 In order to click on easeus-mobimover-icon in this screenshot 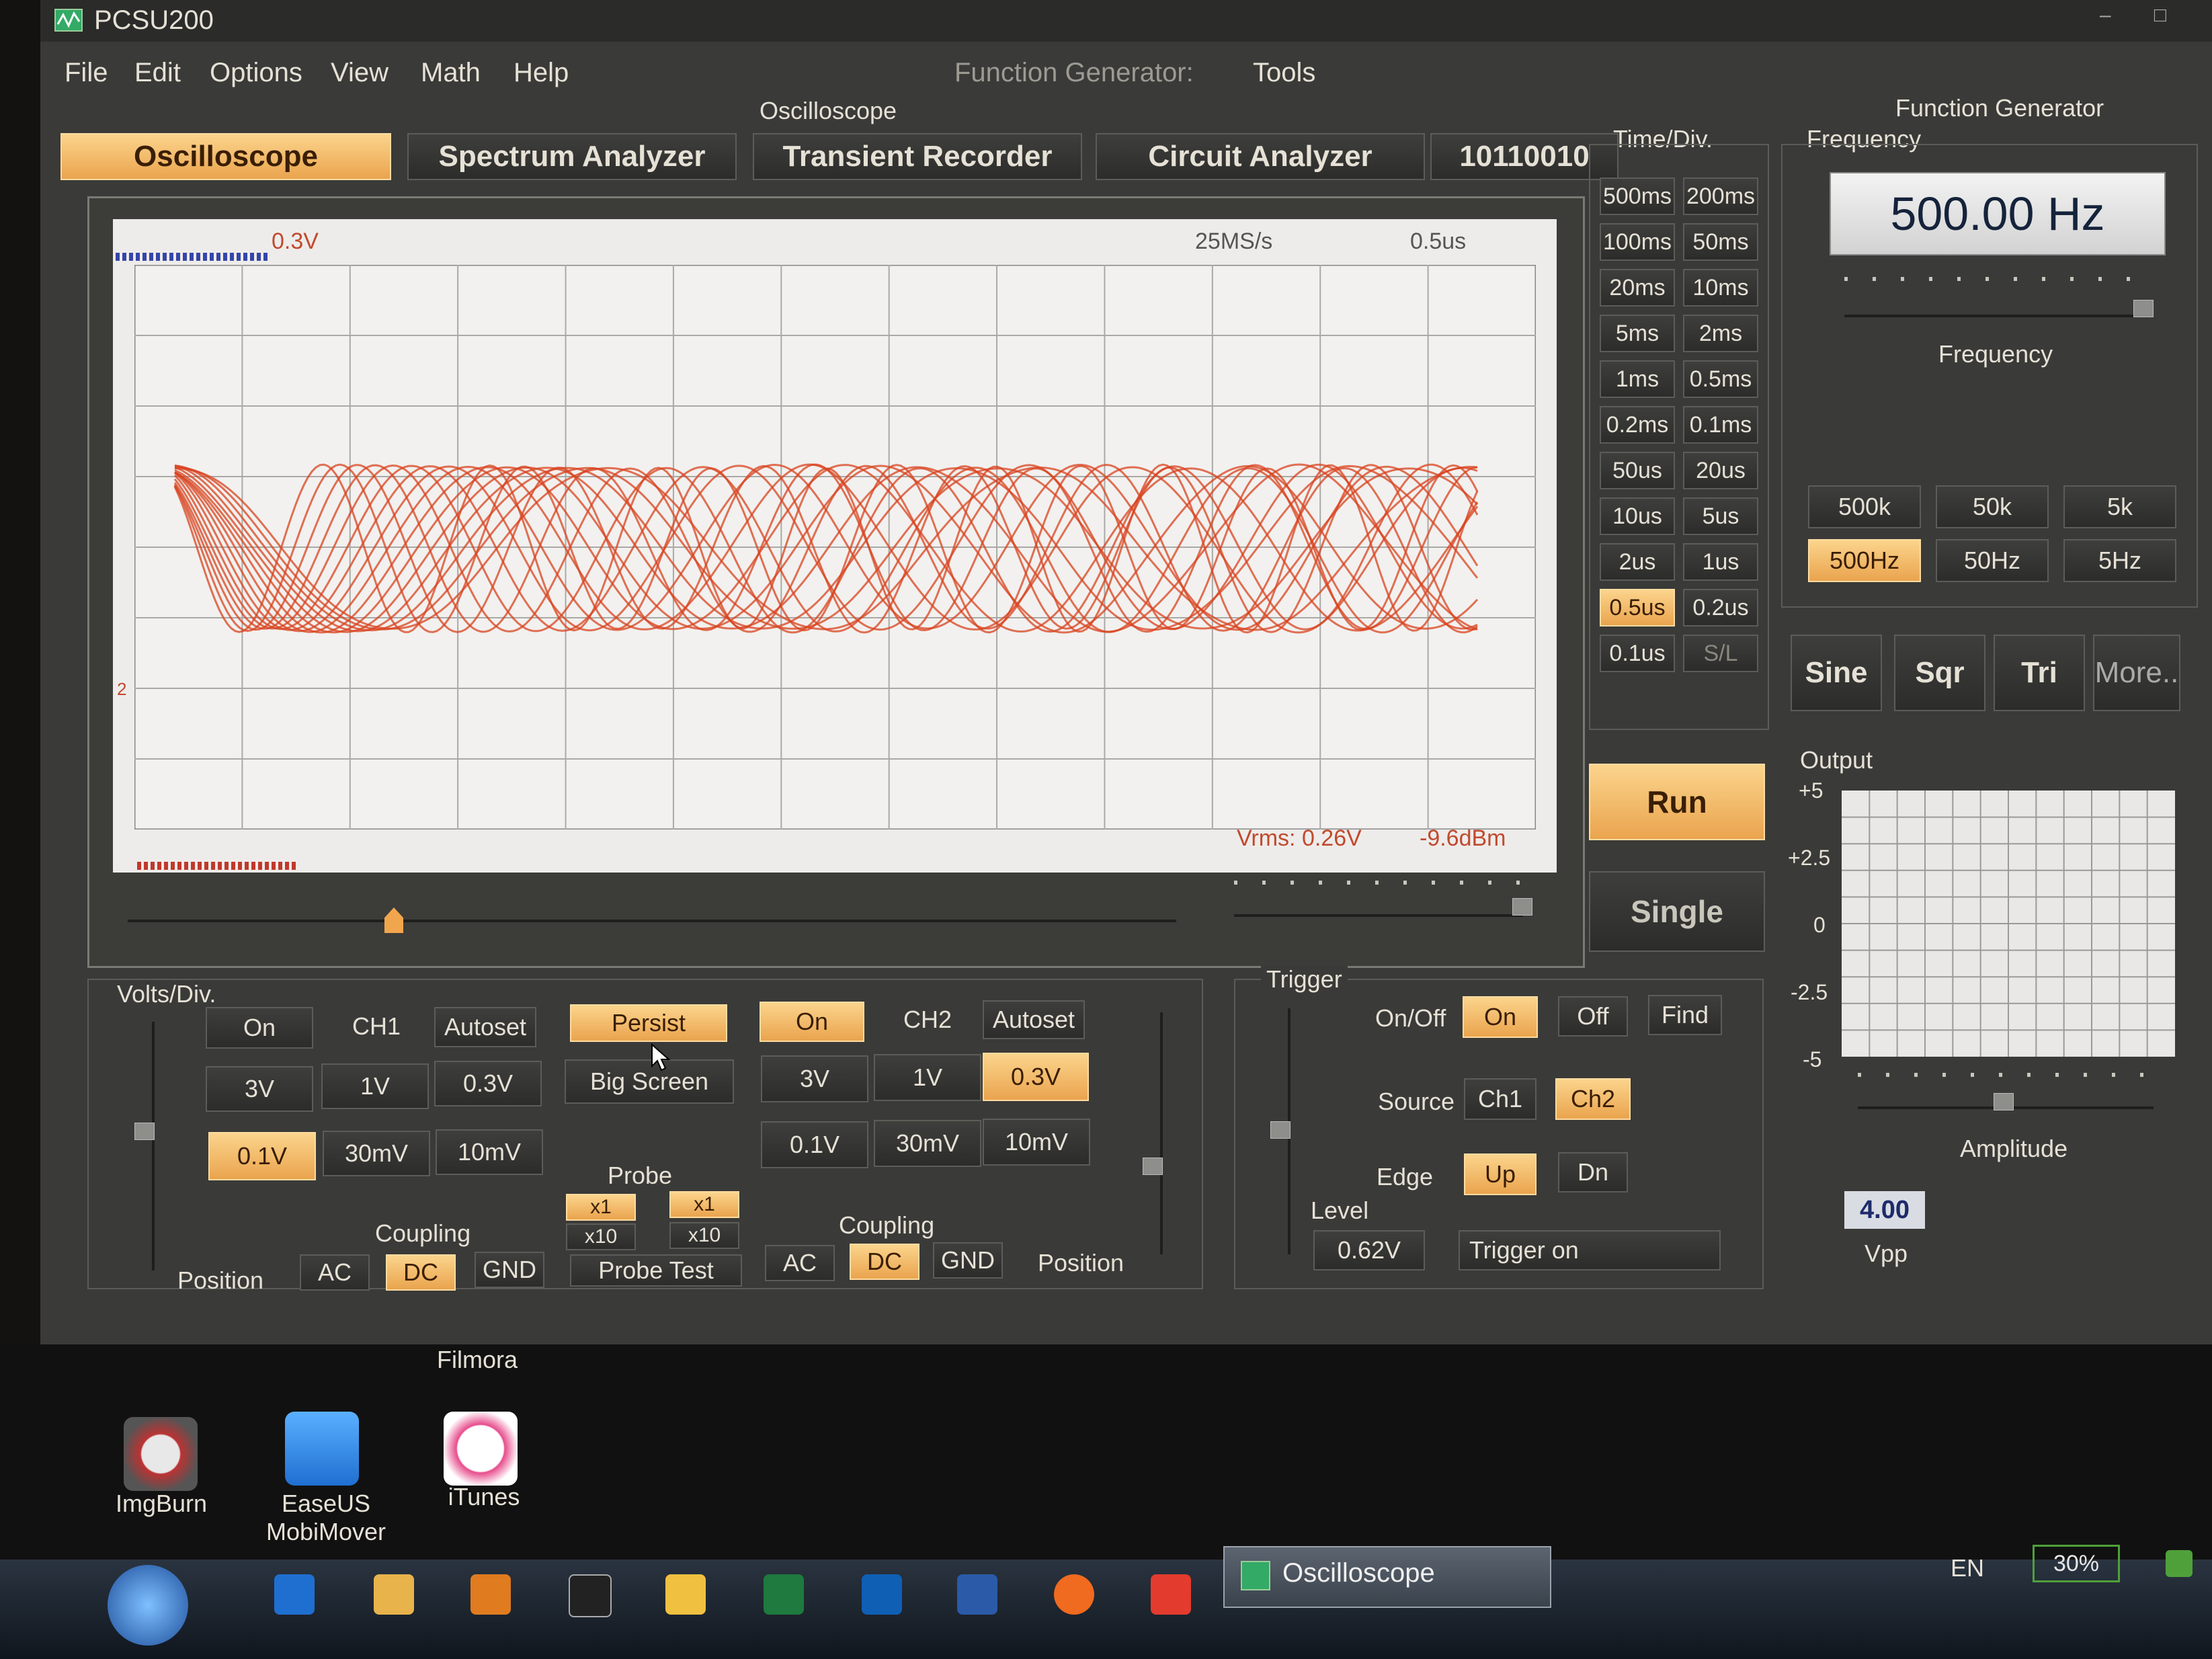, I will do `click(322, 1449)`.